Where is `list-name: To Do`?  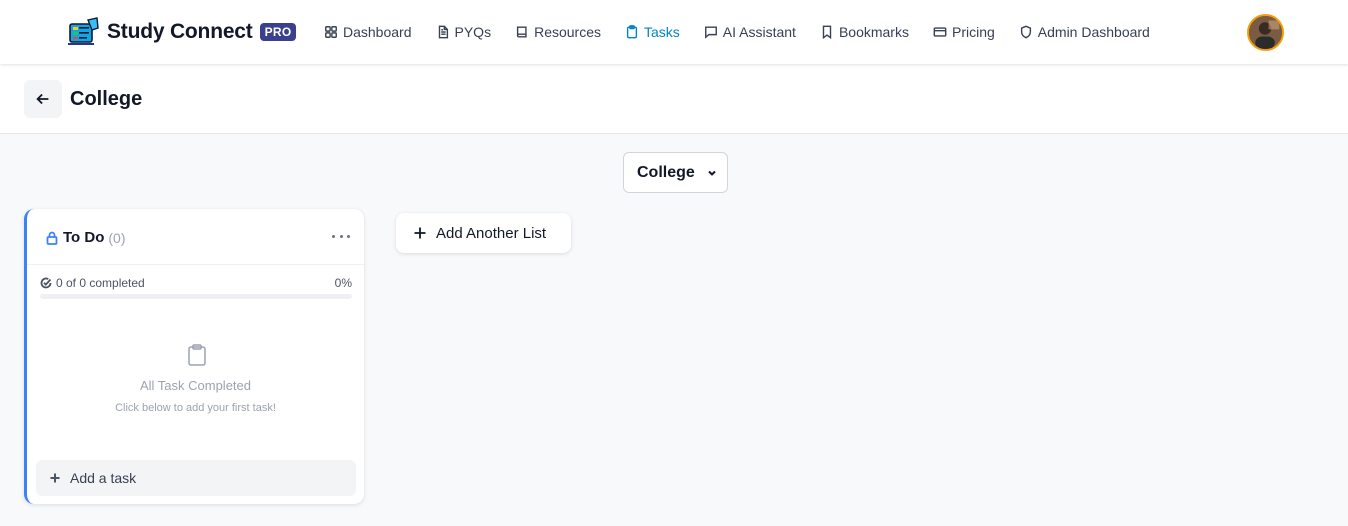 list-name: To Do is located at coordinates (84, 237).